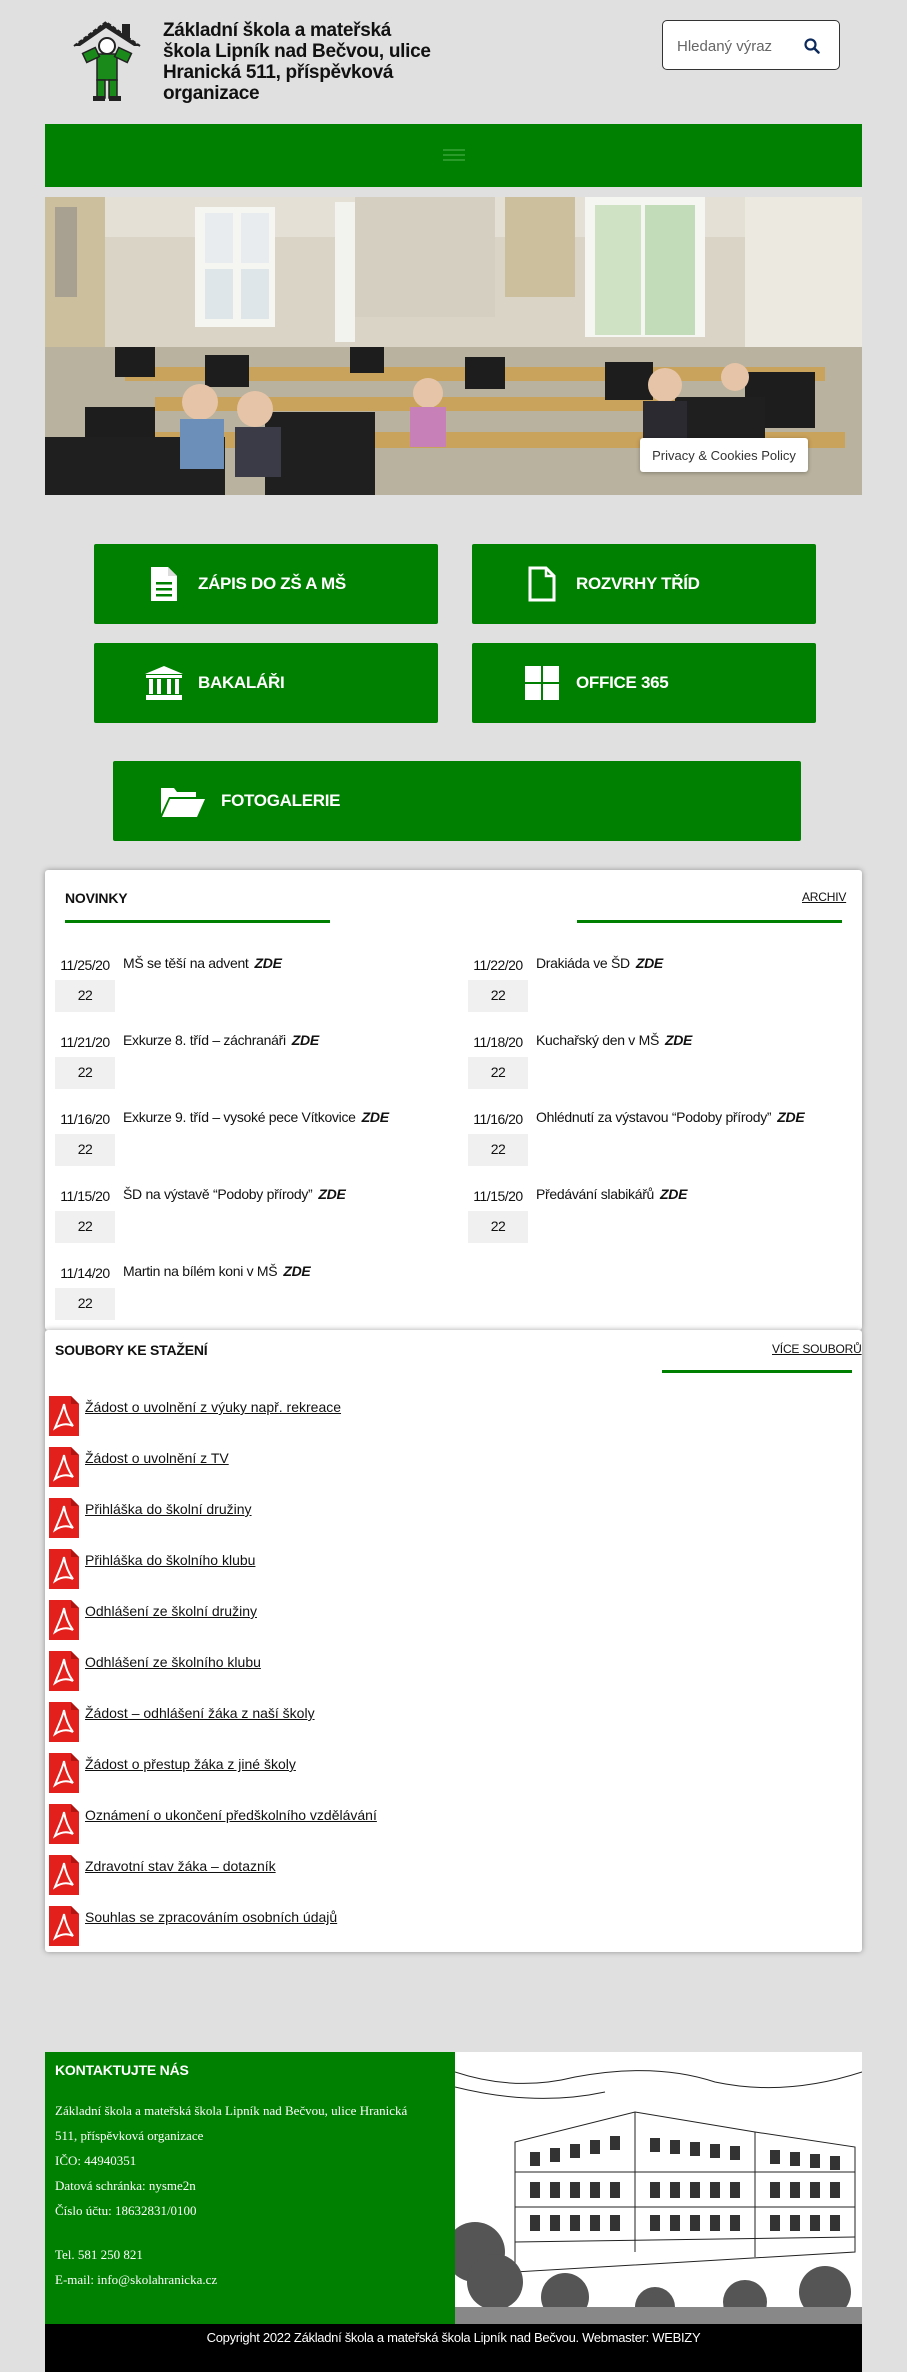 Image resolution: width=907 pixels, height=2372 pixels. What do you see at coordinates (399, 1570) in the screenshot?
I see `file-item: Přihláška do školního klubu` at bounding box center [399, 1570].